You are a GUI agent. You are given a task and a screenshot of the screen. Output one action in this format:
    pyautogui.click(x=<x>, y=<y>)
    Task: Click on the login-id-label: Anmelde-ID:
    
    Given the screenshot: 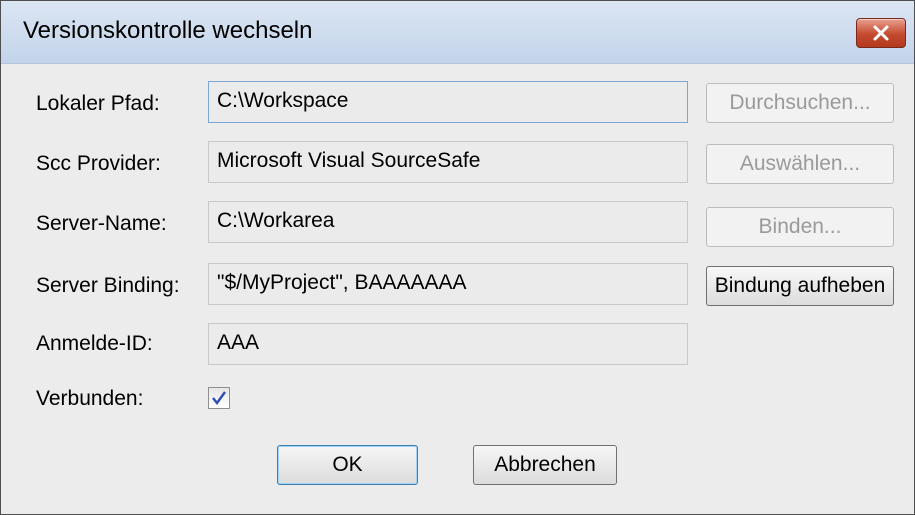 What is the action you would take?
    pyautogui.click(x=94, y=343)
    